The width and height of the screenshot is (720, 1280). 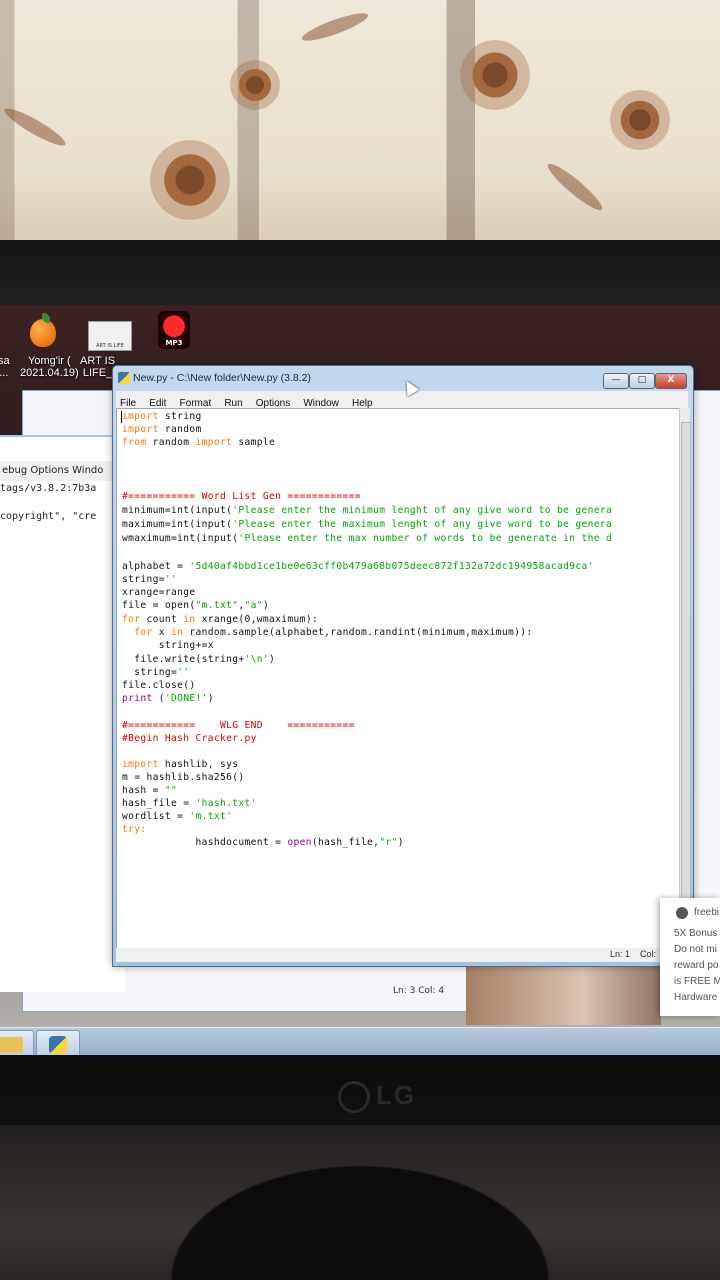 I want to click on code-line: wordlist = 'm.txt', so click(x=177, y=816).